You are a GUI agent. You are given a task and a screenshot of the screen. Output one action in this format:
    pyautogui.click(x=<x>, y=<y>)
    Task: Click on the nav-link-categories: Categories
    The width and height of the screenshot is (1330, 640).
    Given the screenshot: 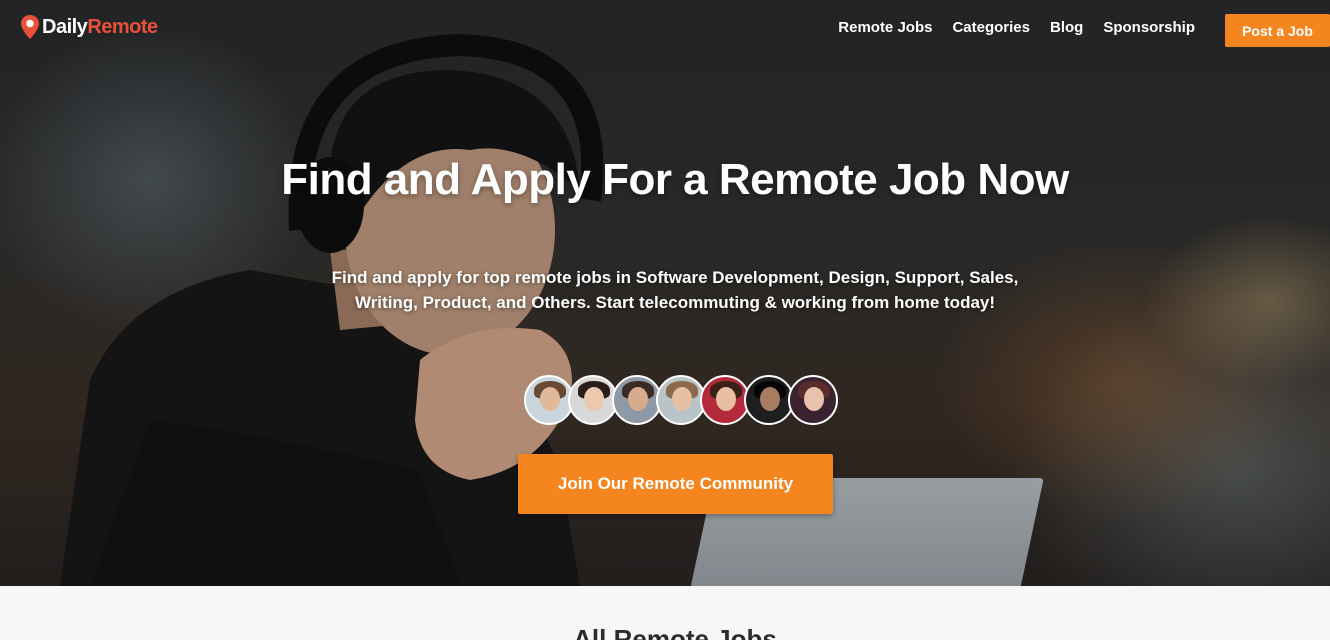 What is the action you would take?
    pyautogui.click(x=991, y=27)
    